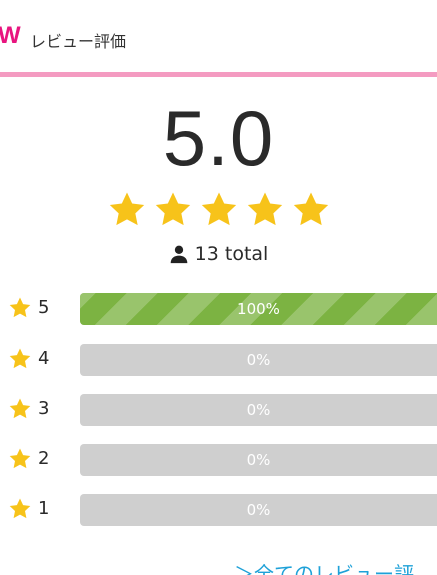 Image resolution: width=437 pixels, height=575 pixels. I want to click on rating-bar-percent: 100%, so click(258, 309).